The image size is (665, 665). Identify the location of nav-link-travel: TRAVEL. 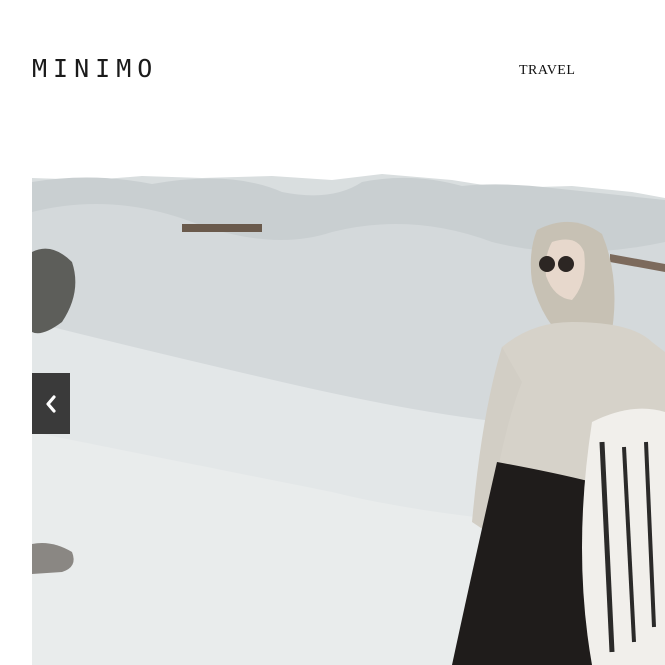
(547, 71).